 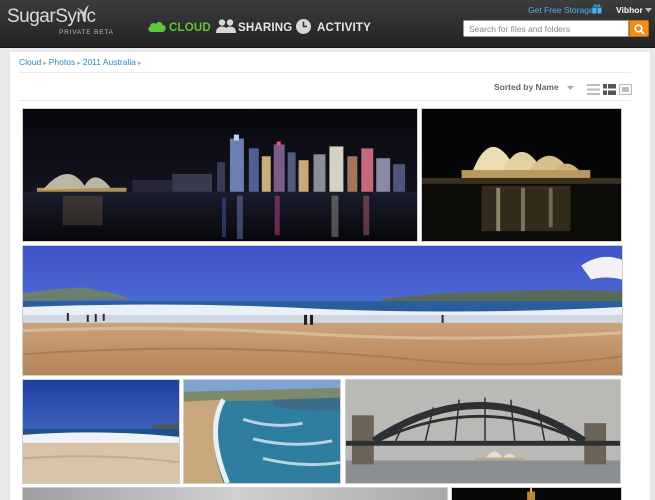 I want to click on search-input, so click(x=546, y=28).